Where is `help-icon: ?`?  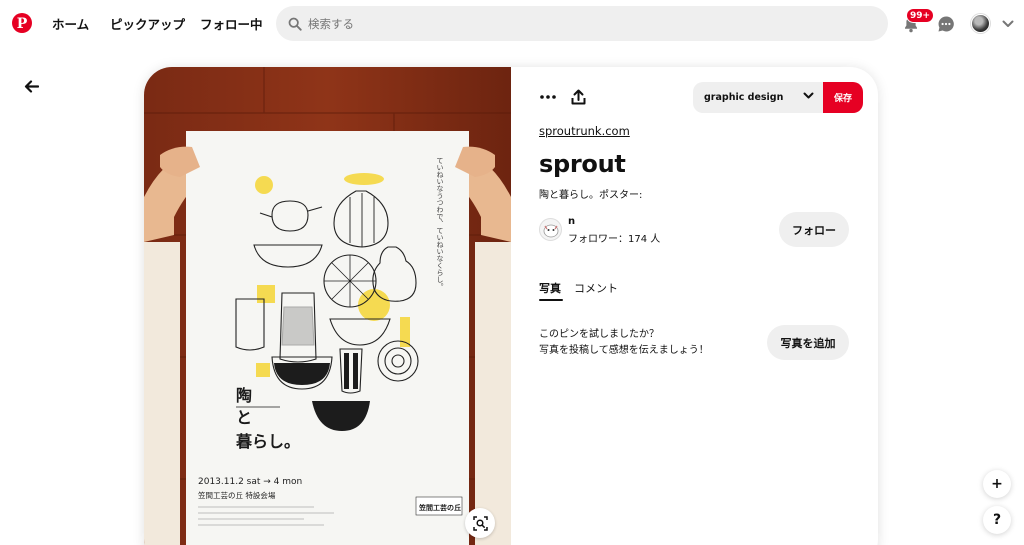
help-icon: ? is located at coordinates (997, 520).